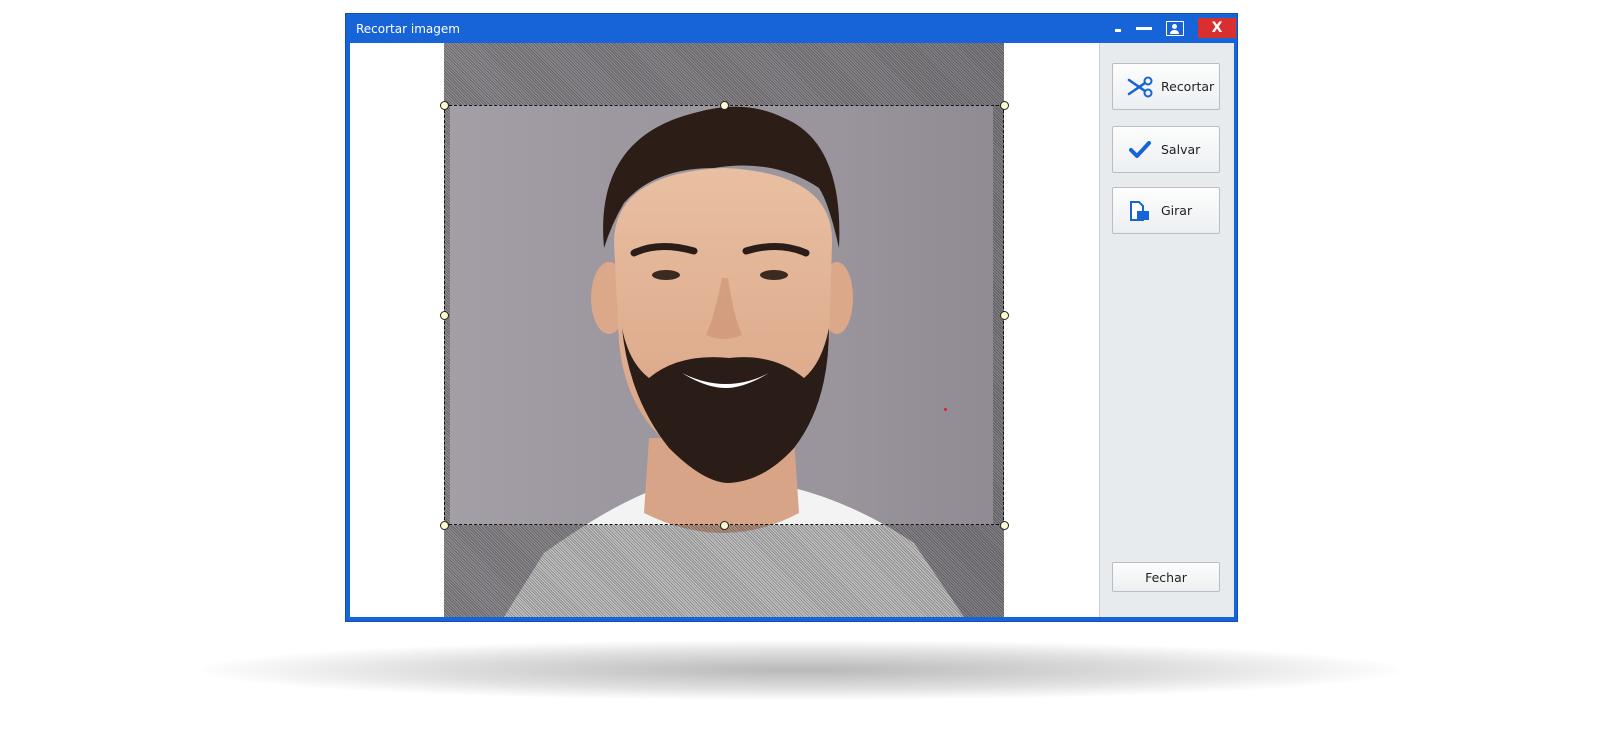 This screenshot has height=738, width=1600. I want to click on crop-overlay-top, so click(724, 74).